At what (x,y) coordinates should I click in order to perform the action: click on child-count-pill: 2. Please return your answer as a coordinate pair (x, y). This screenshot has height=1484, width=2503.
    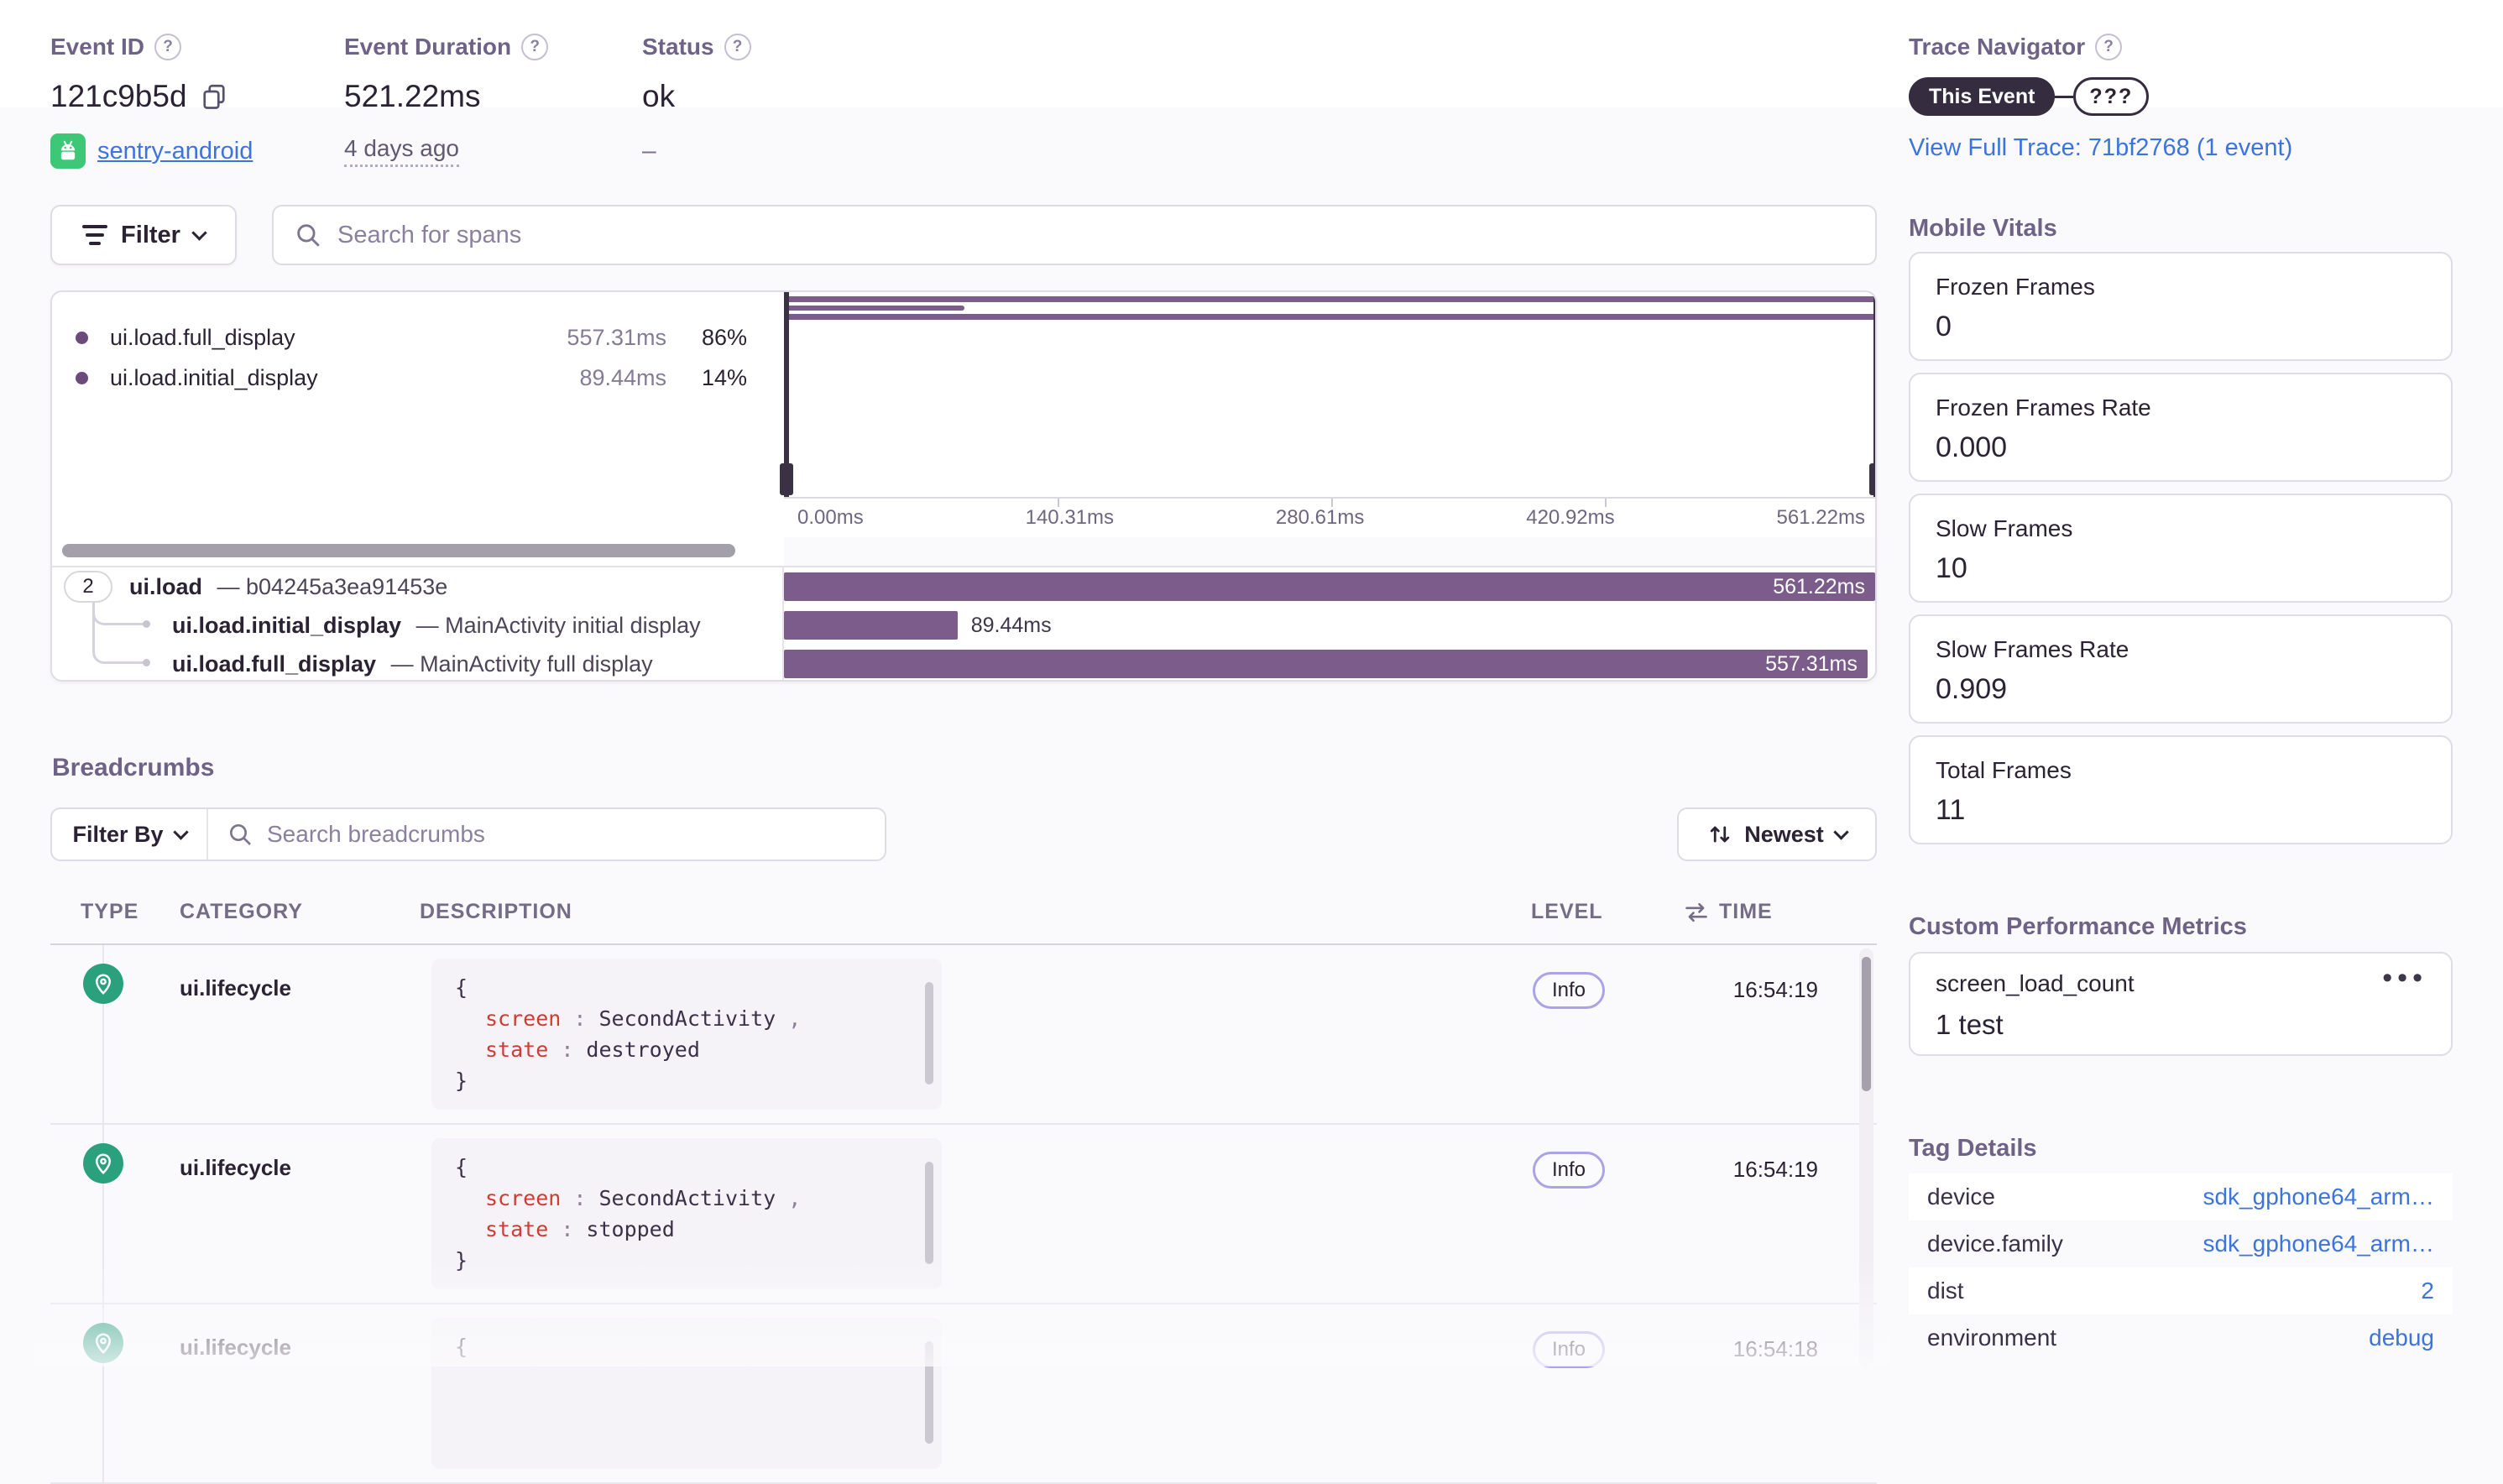
    Looking at the image, I should click on (88, 587).